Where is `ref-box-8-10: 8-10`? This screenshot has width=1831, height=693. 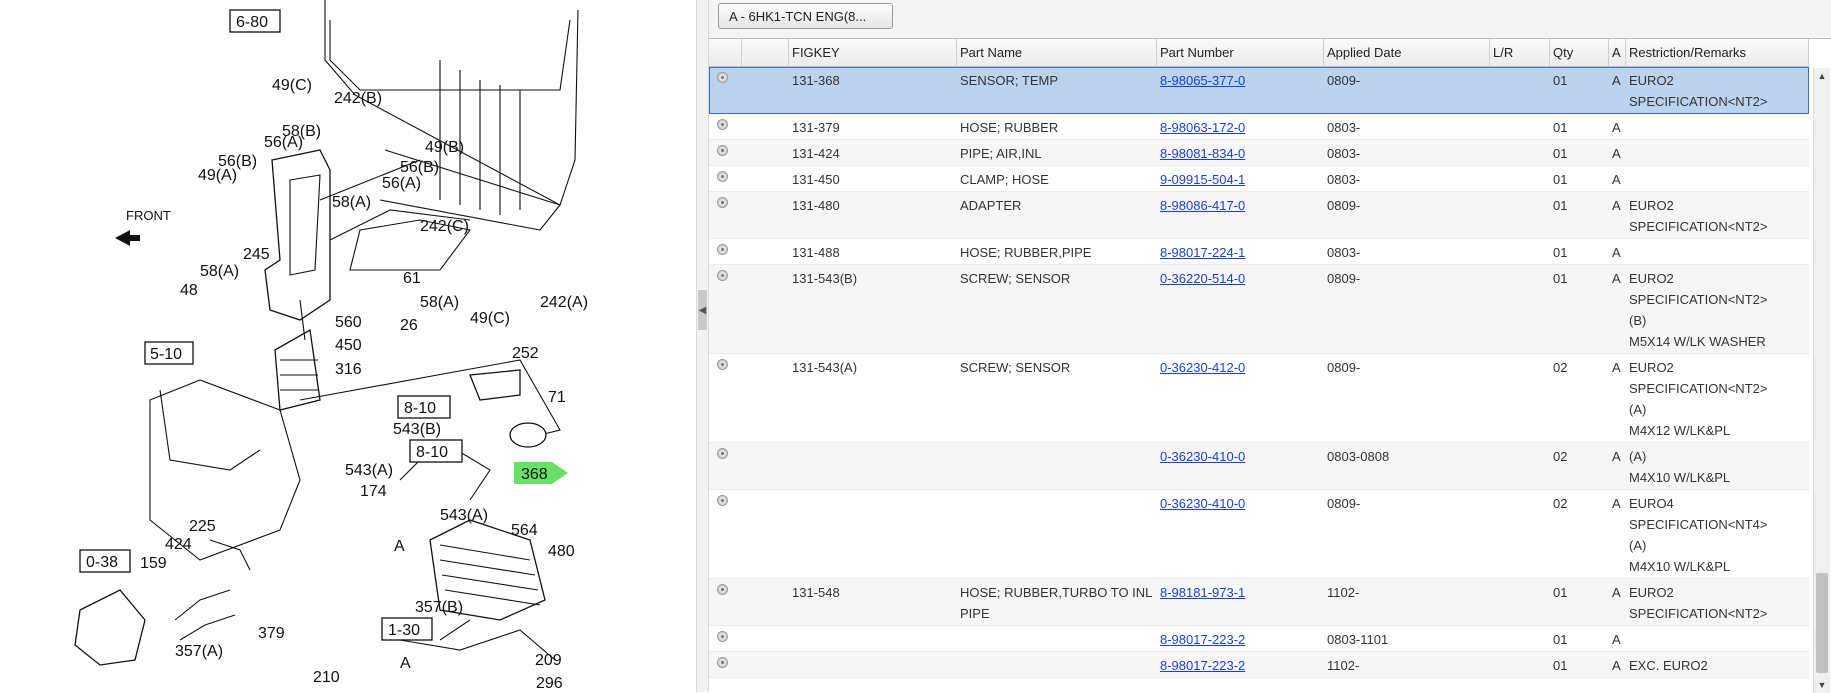 ref-box-8-10: 8-10 is located at coordinates (424, 407).